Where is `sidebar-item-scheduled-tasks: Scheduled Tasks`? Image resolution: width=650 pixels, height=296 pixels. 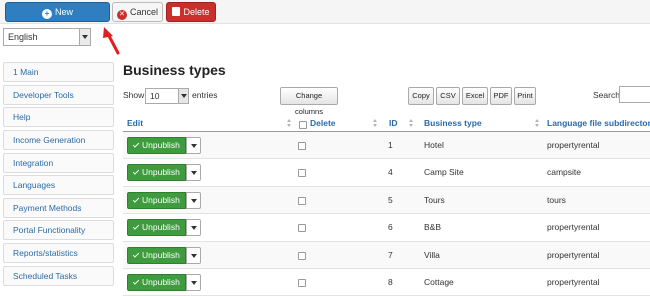
sidebar-item-scheduled-tasks: Scheduled Tasks is located at coordinates (58, 275).